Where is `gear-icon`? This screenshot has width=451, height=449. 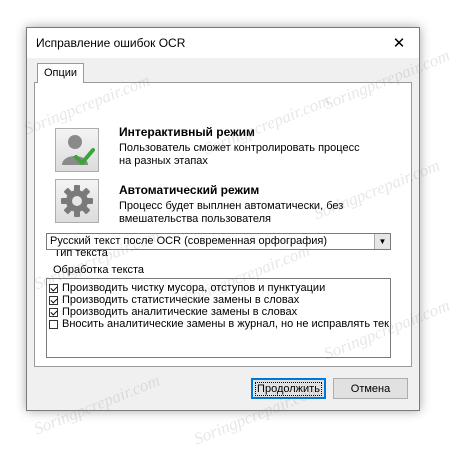 gear-icon is located at coordinates (77, 201).